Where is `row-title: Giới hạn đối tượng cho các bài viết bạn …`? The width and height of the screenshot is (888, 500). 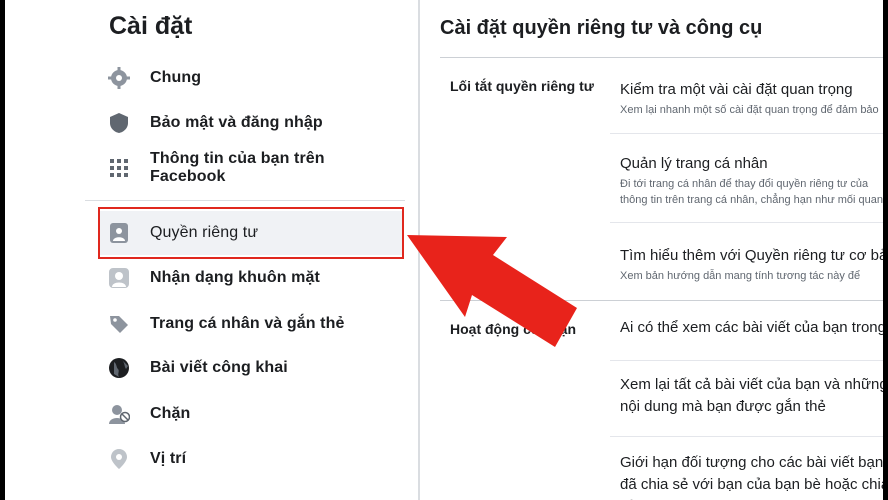
row-title: Giới hạn đối tượng cho các bài viết bạn … is located at coordinates (751, 477).